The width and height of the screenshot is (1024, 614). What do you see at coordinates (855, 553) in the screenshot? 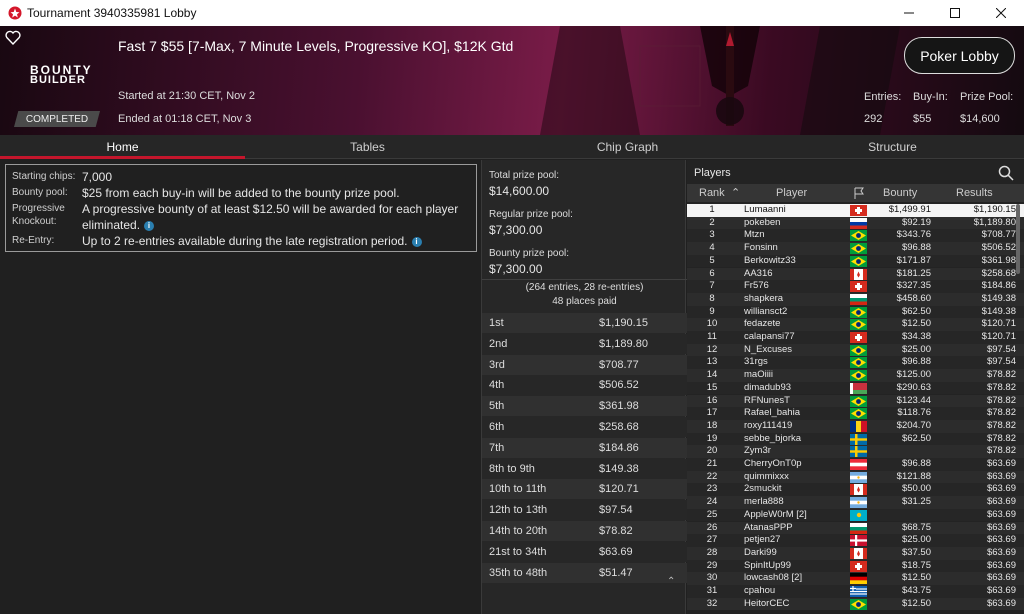
I see `player-row: 28 Darki99 $37.50 $63.69` at bounding box center [855, 553].